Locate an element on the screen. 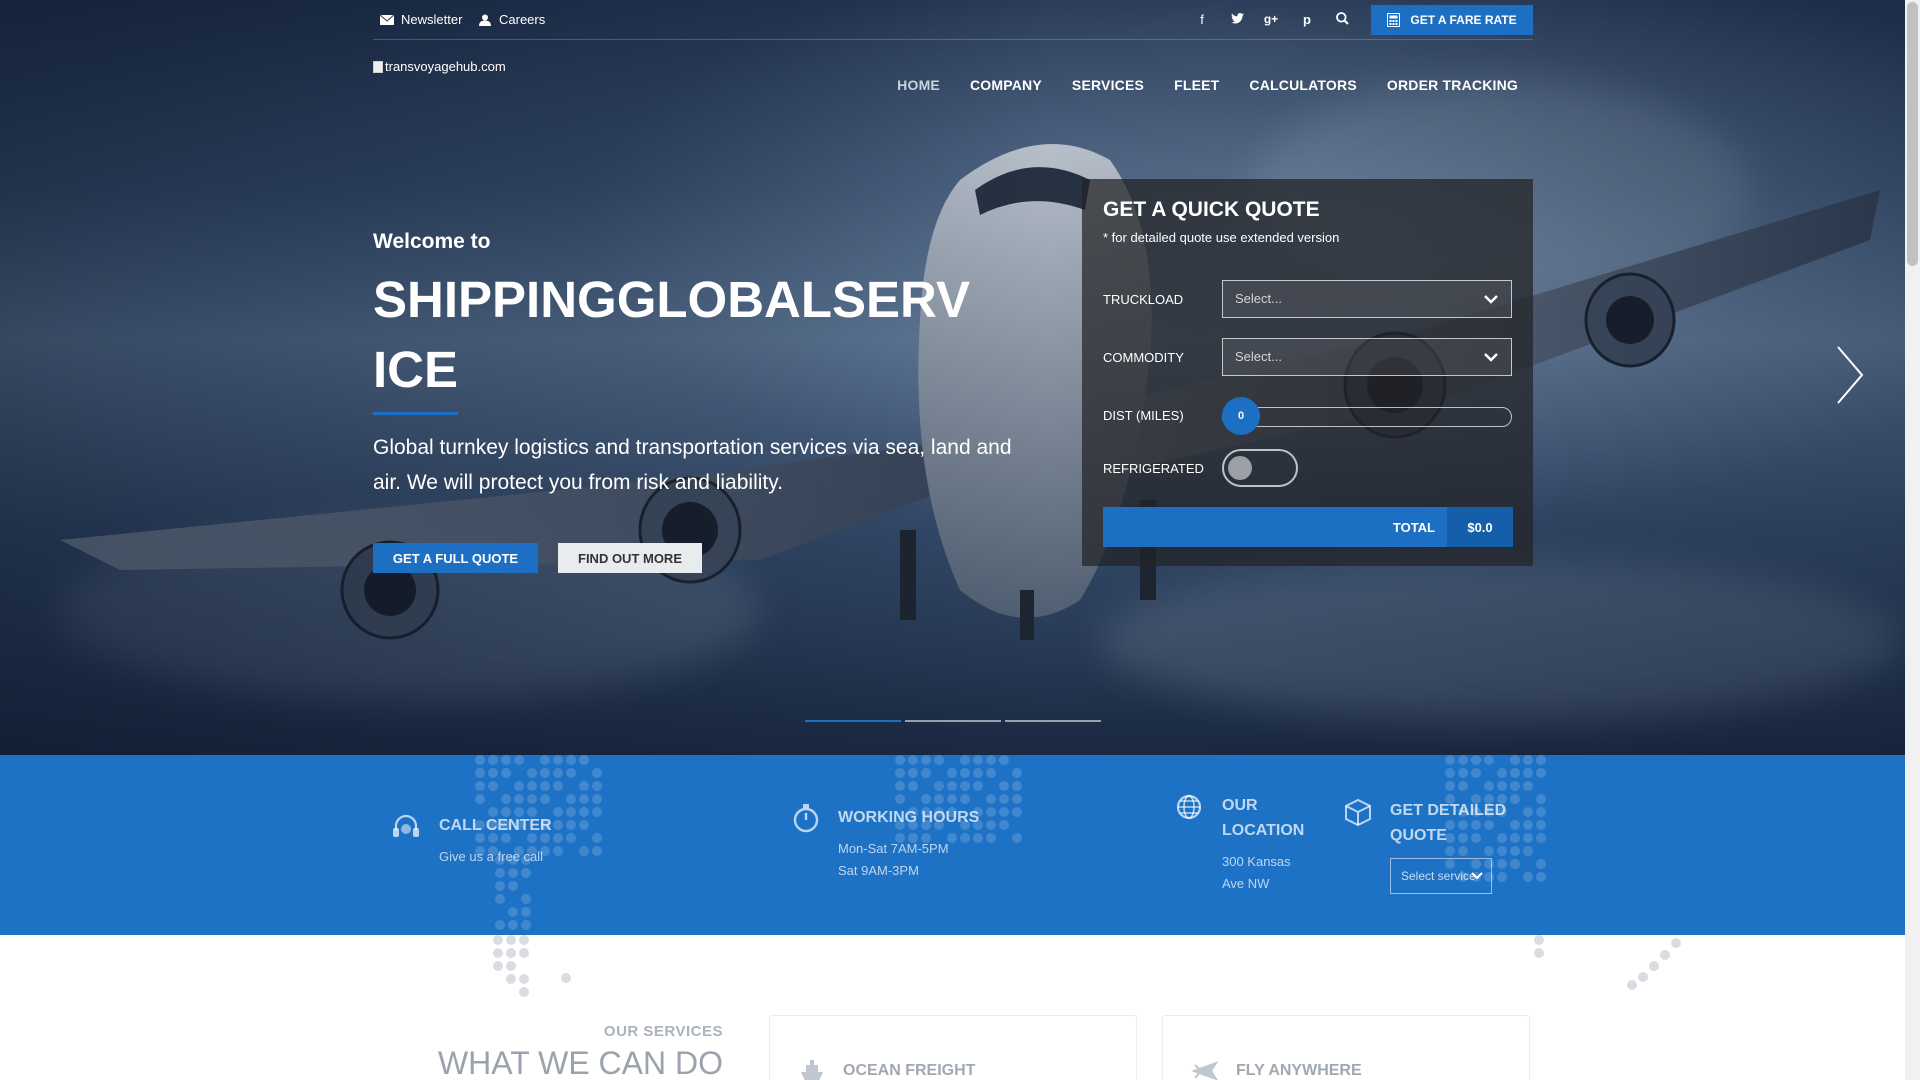 Image resolution: width=1920 pixels, height=1080 pixels. calculator-icon is located at coordinates (1394, 20).